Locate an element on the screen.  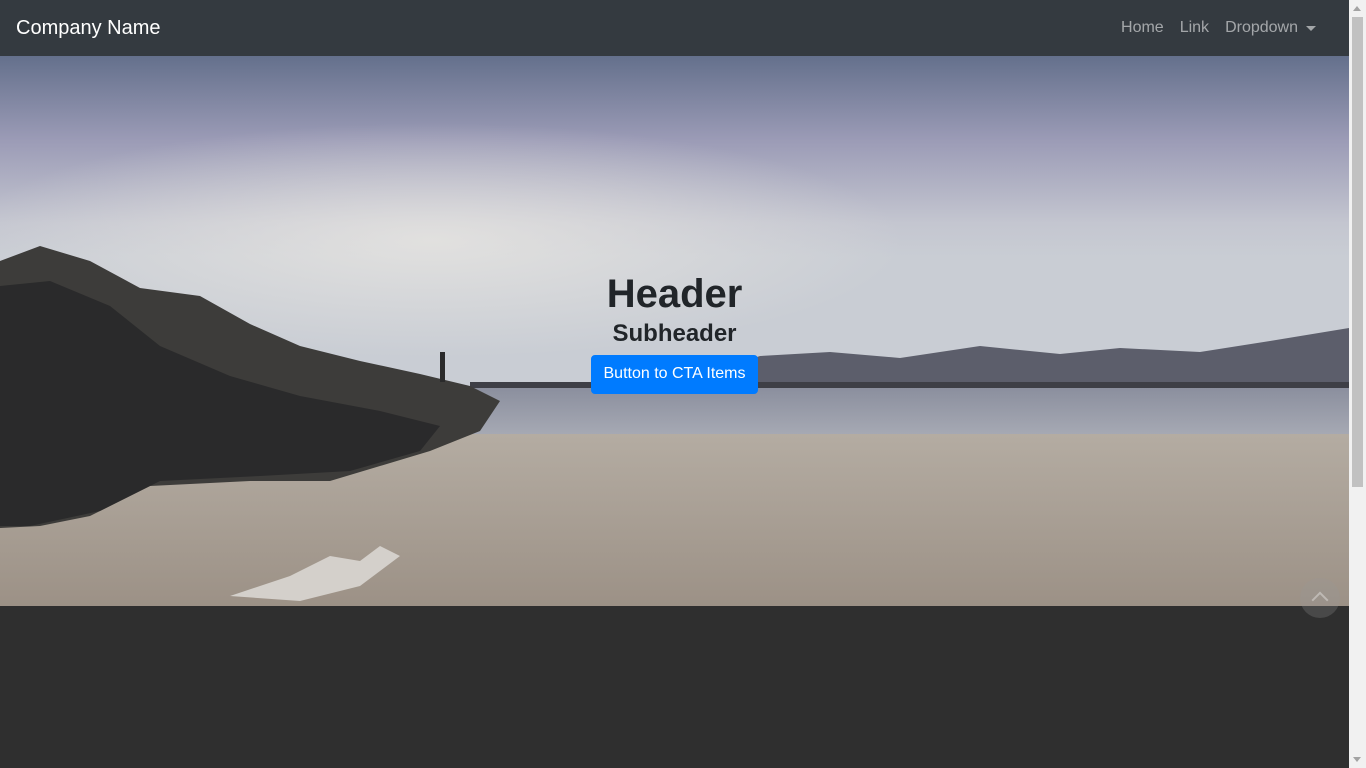
nav-dropdown-toggle: Dropdown is located at coordinates (1270, 28).